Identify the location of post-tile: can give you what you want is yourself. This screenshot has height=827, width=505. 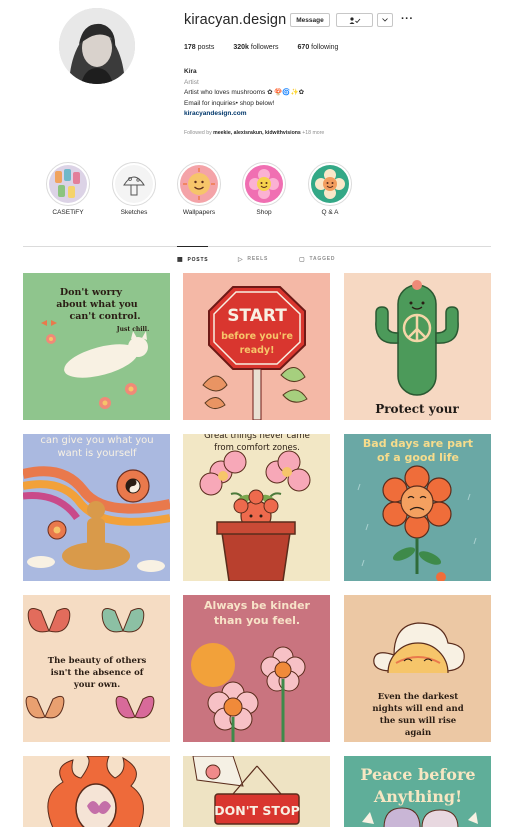
(96, 507).